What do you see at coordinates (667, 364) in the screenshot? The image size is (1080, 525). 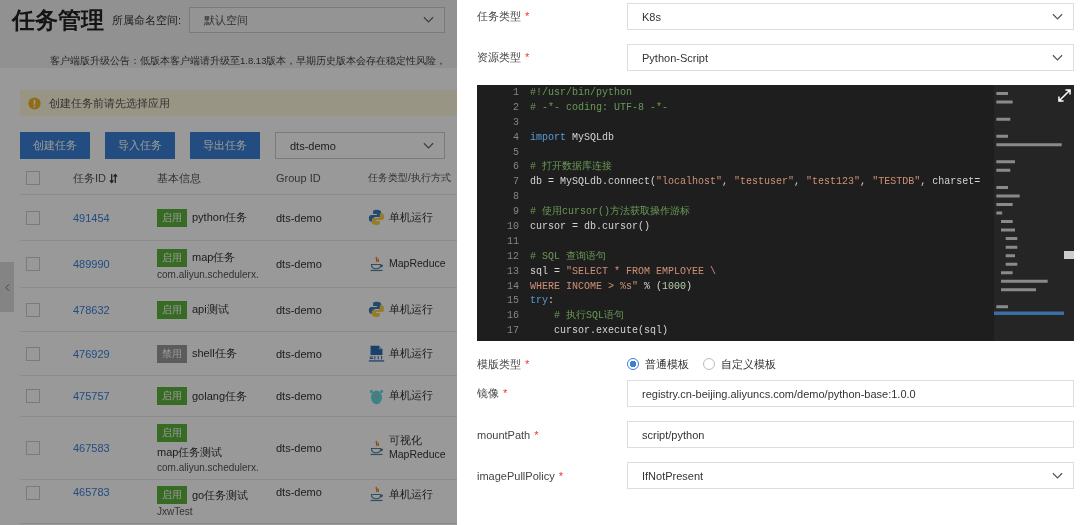 I see `radio-label: 普通模板` at bounding box center [667, 364].